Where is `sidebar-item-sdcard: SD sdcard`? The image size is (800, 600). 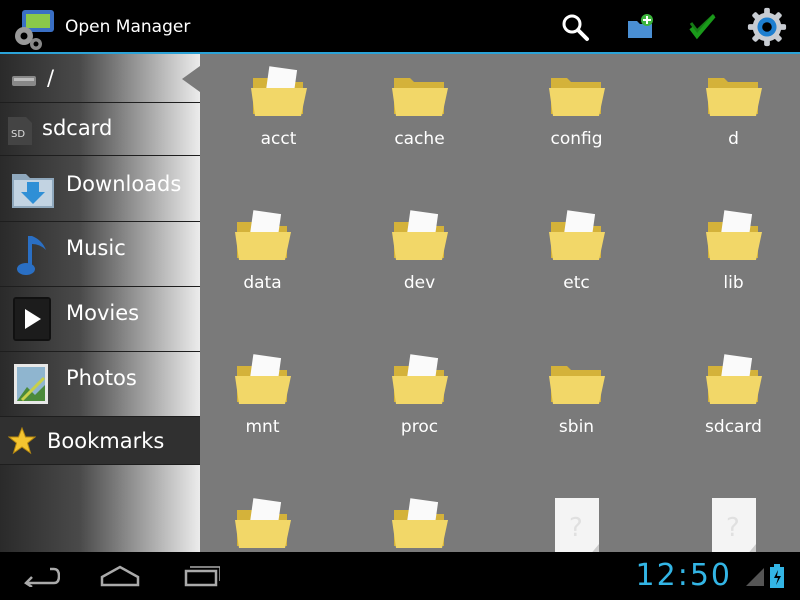
sidebar-item-sdcard: SD sdcard is located at coordinates (100, 129).